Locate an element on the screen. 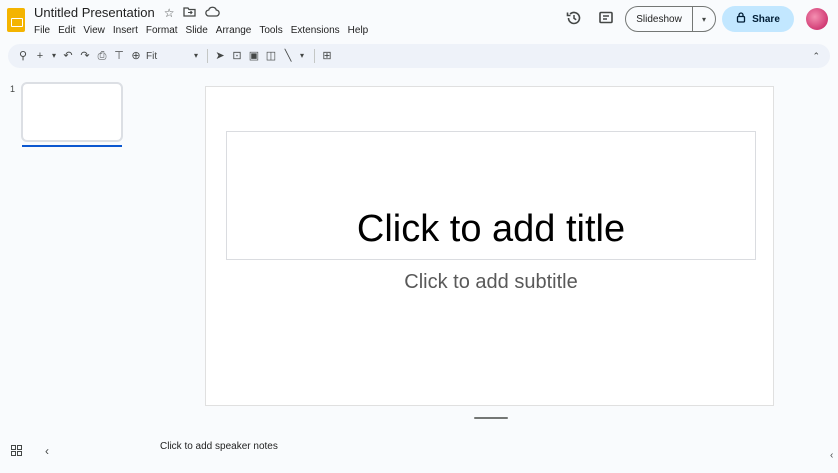  expand-side-panel-icon: ‹ is located at coordinates (831, 455).